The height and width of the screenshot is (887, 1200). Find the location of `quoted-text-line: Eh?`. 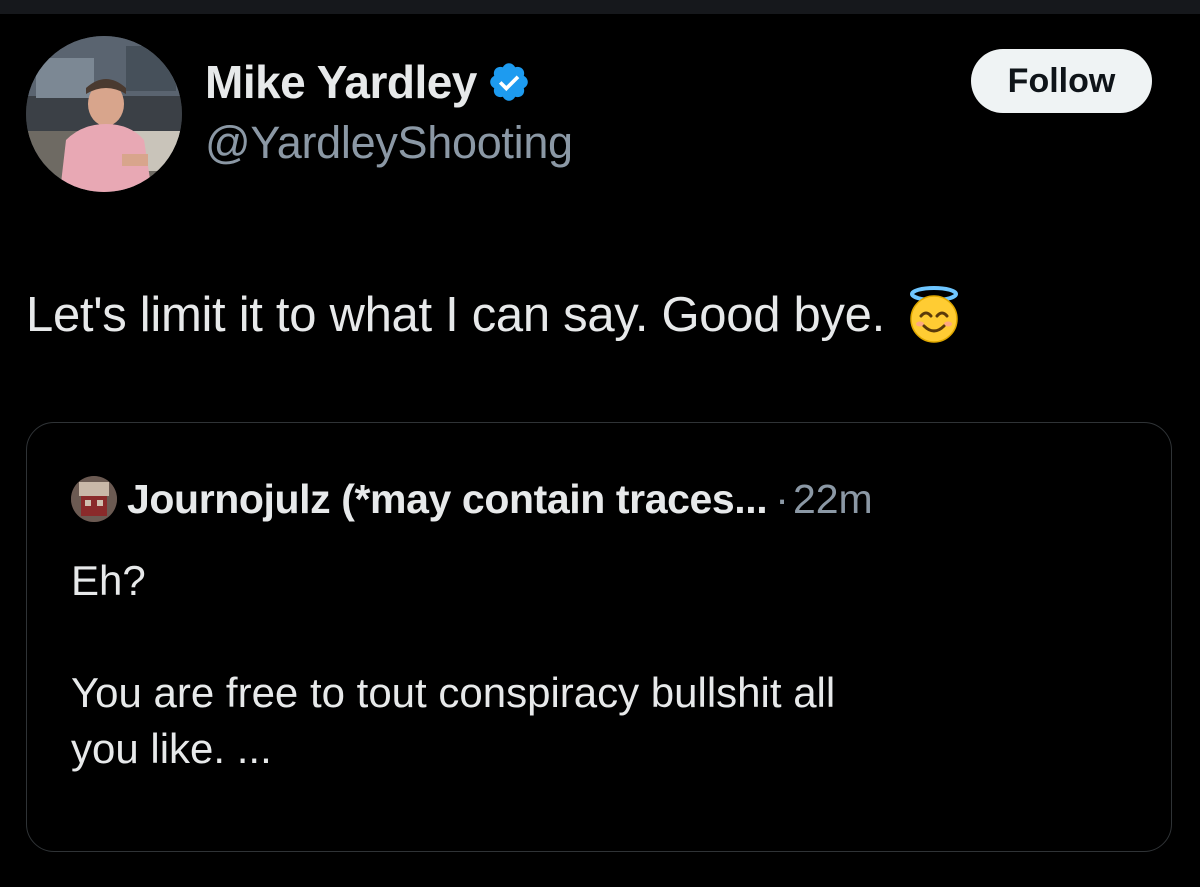

quoted-text-line: Eh? is located at coordinates (108, 580).